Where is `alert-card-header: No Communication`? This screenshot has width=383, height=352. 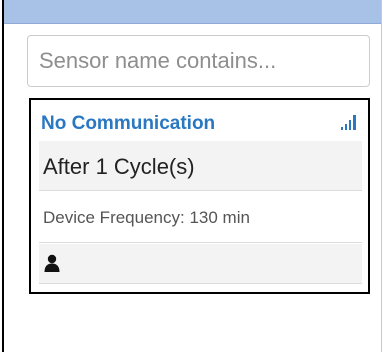 alert-card-header: No Communication is located at coordinates (200, 124).